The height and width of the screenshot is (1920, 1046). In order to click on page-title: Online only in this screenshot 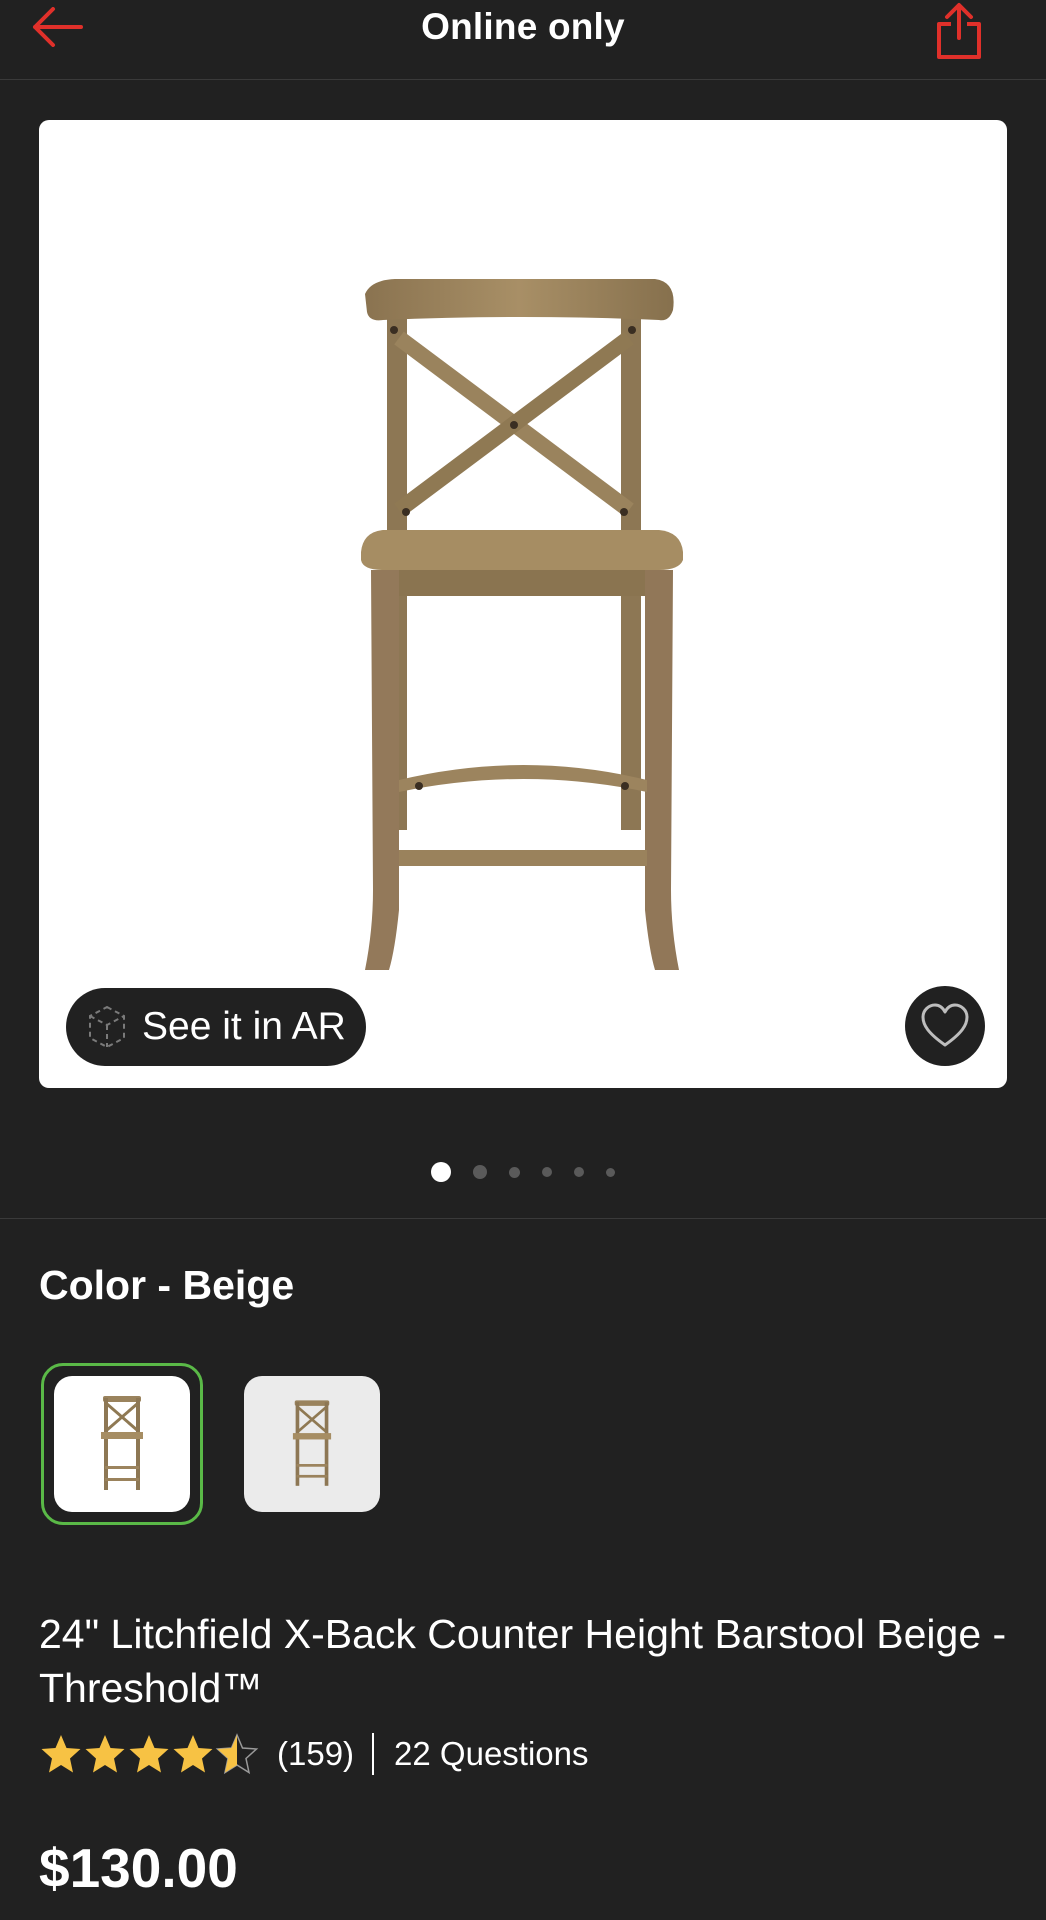, I will do `click(523, 26)`.